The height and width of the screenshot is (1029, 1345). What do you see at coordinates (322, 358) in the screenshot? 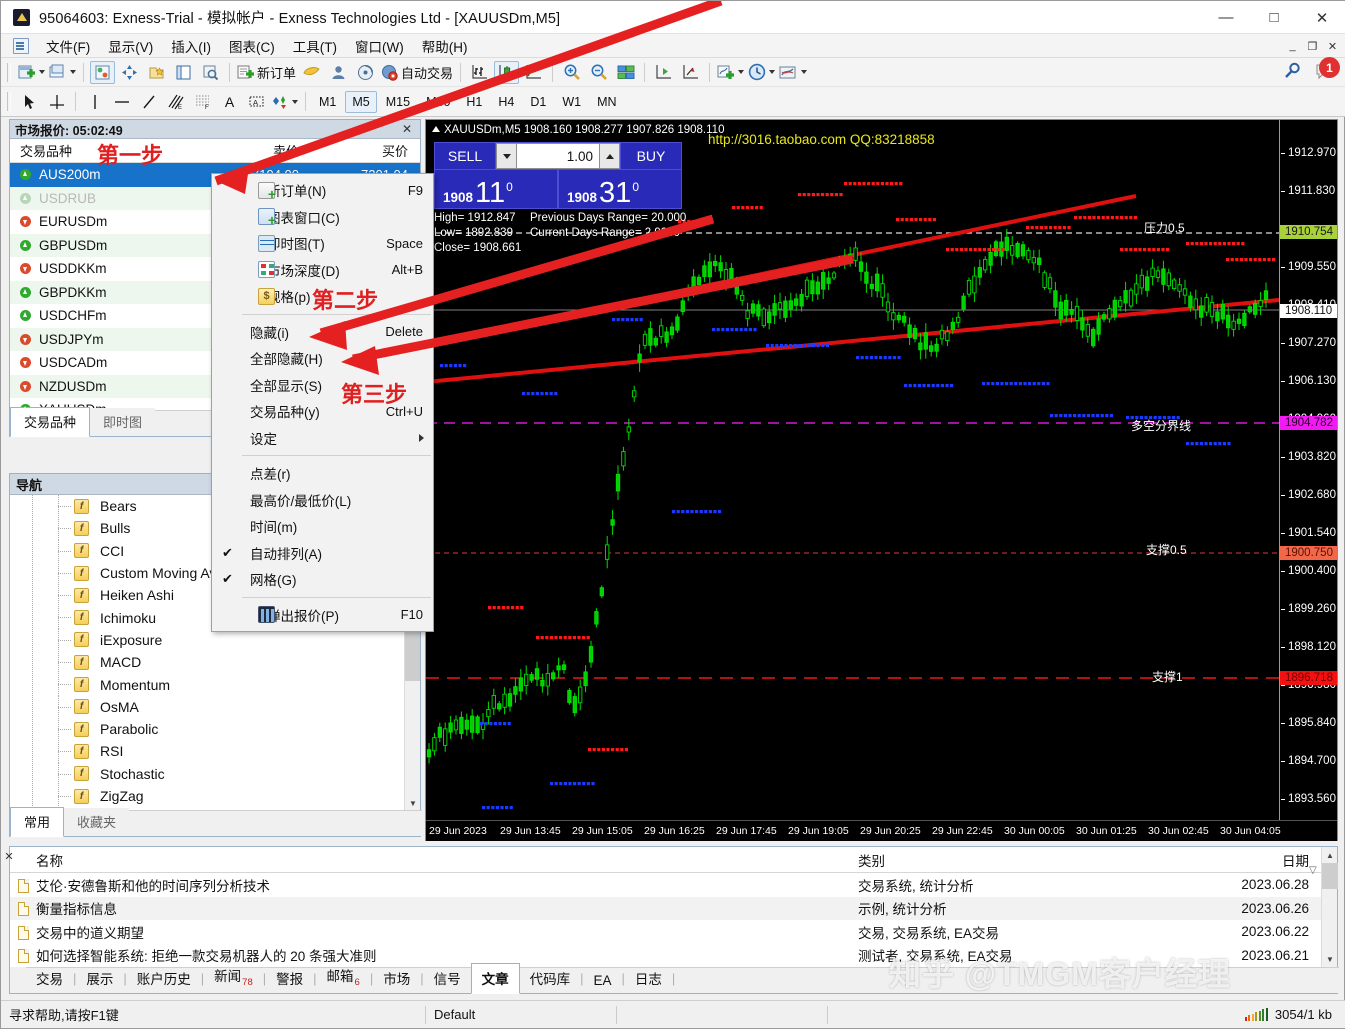
I see `context-menu-item-hide-all: 全部隐藏(H)` at bounding box center [322, 358].